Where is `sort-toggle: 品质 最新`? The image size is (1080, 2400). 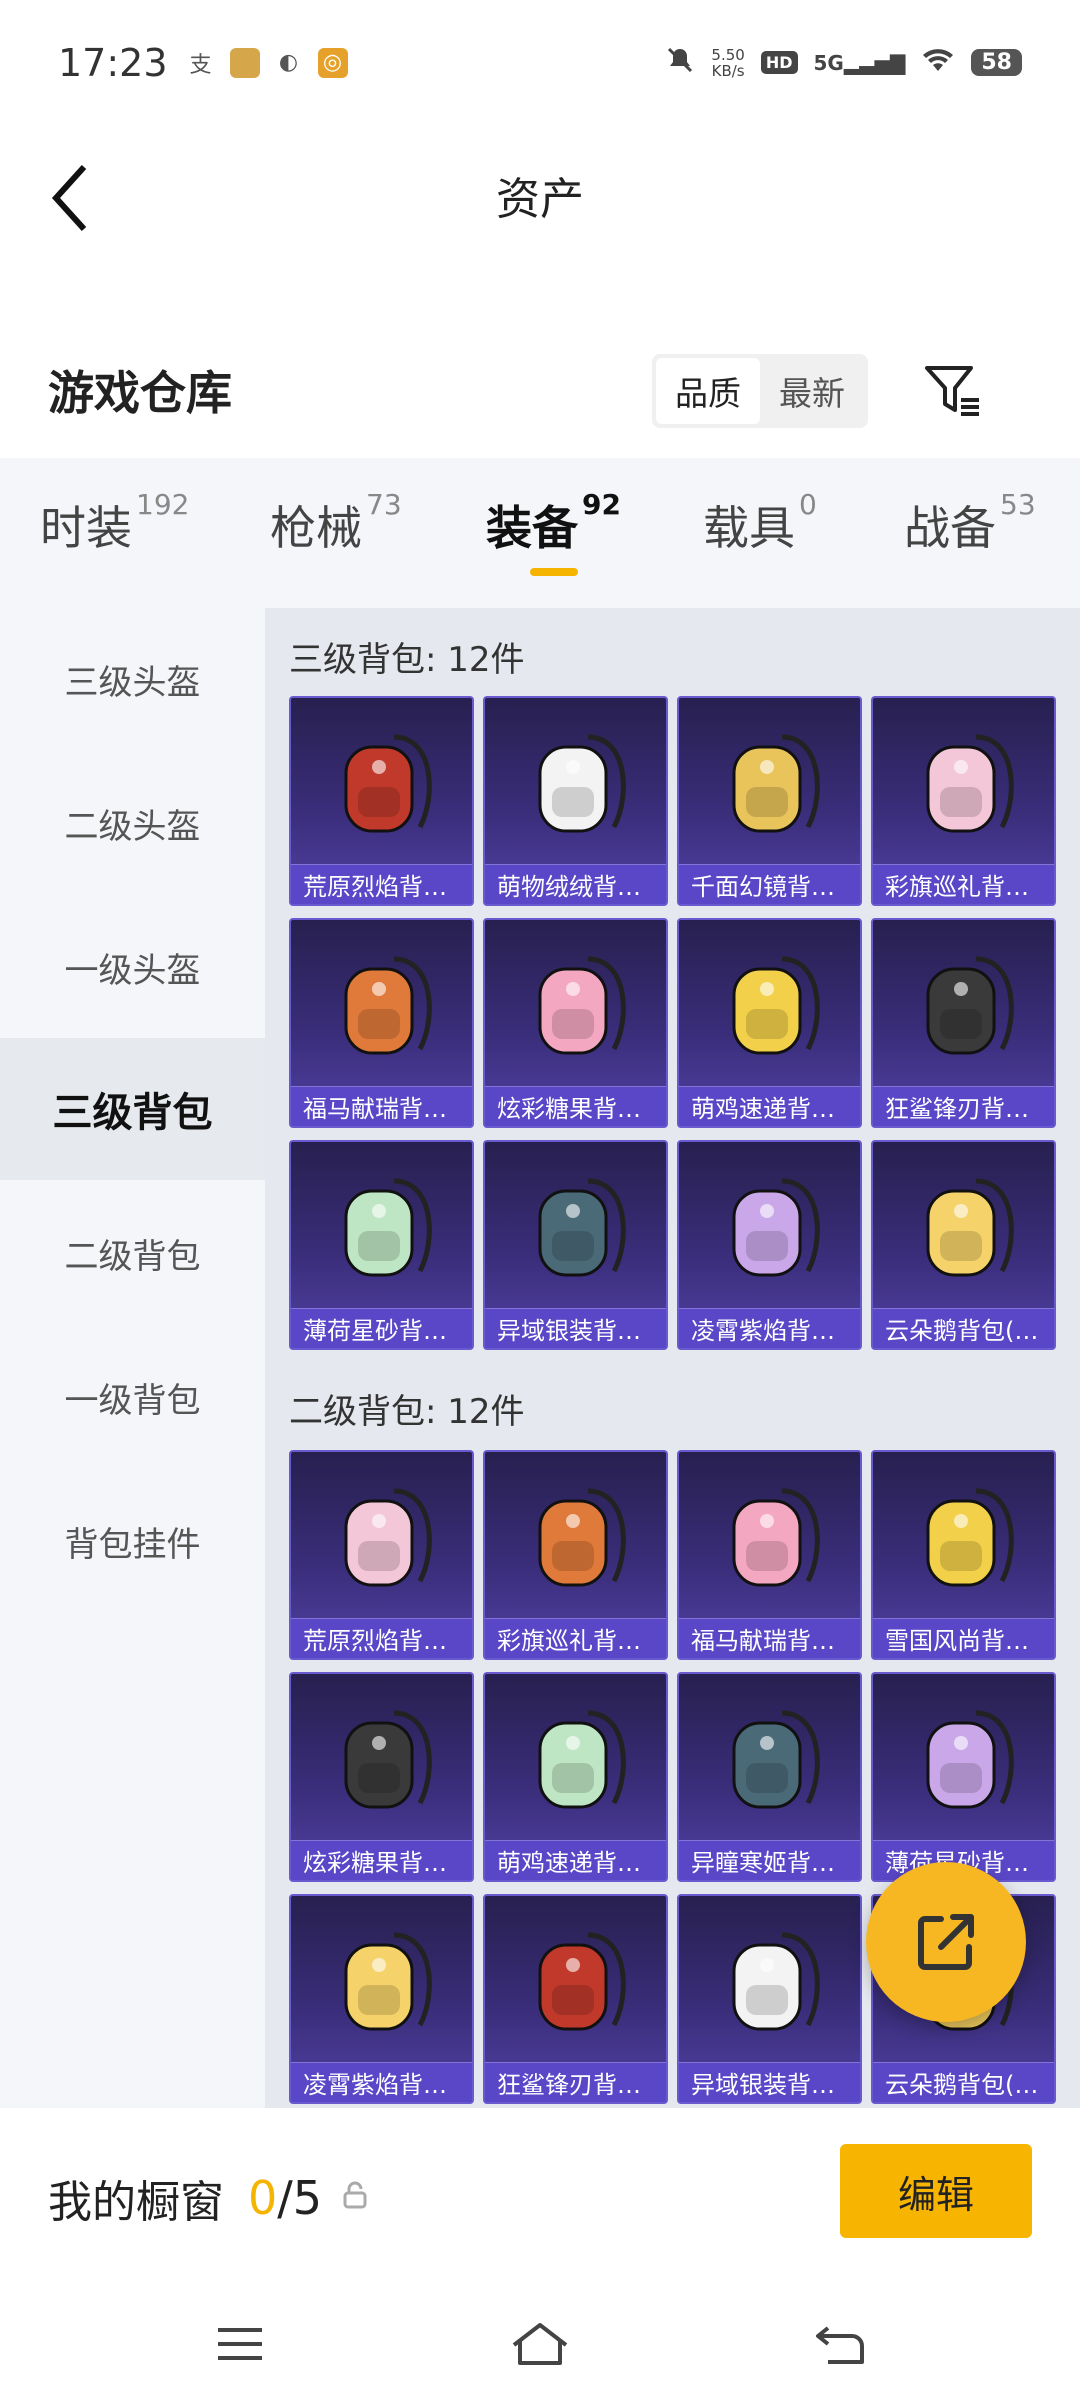
sort-toggle: 品质 最新 is located at coordinates (760, 391).